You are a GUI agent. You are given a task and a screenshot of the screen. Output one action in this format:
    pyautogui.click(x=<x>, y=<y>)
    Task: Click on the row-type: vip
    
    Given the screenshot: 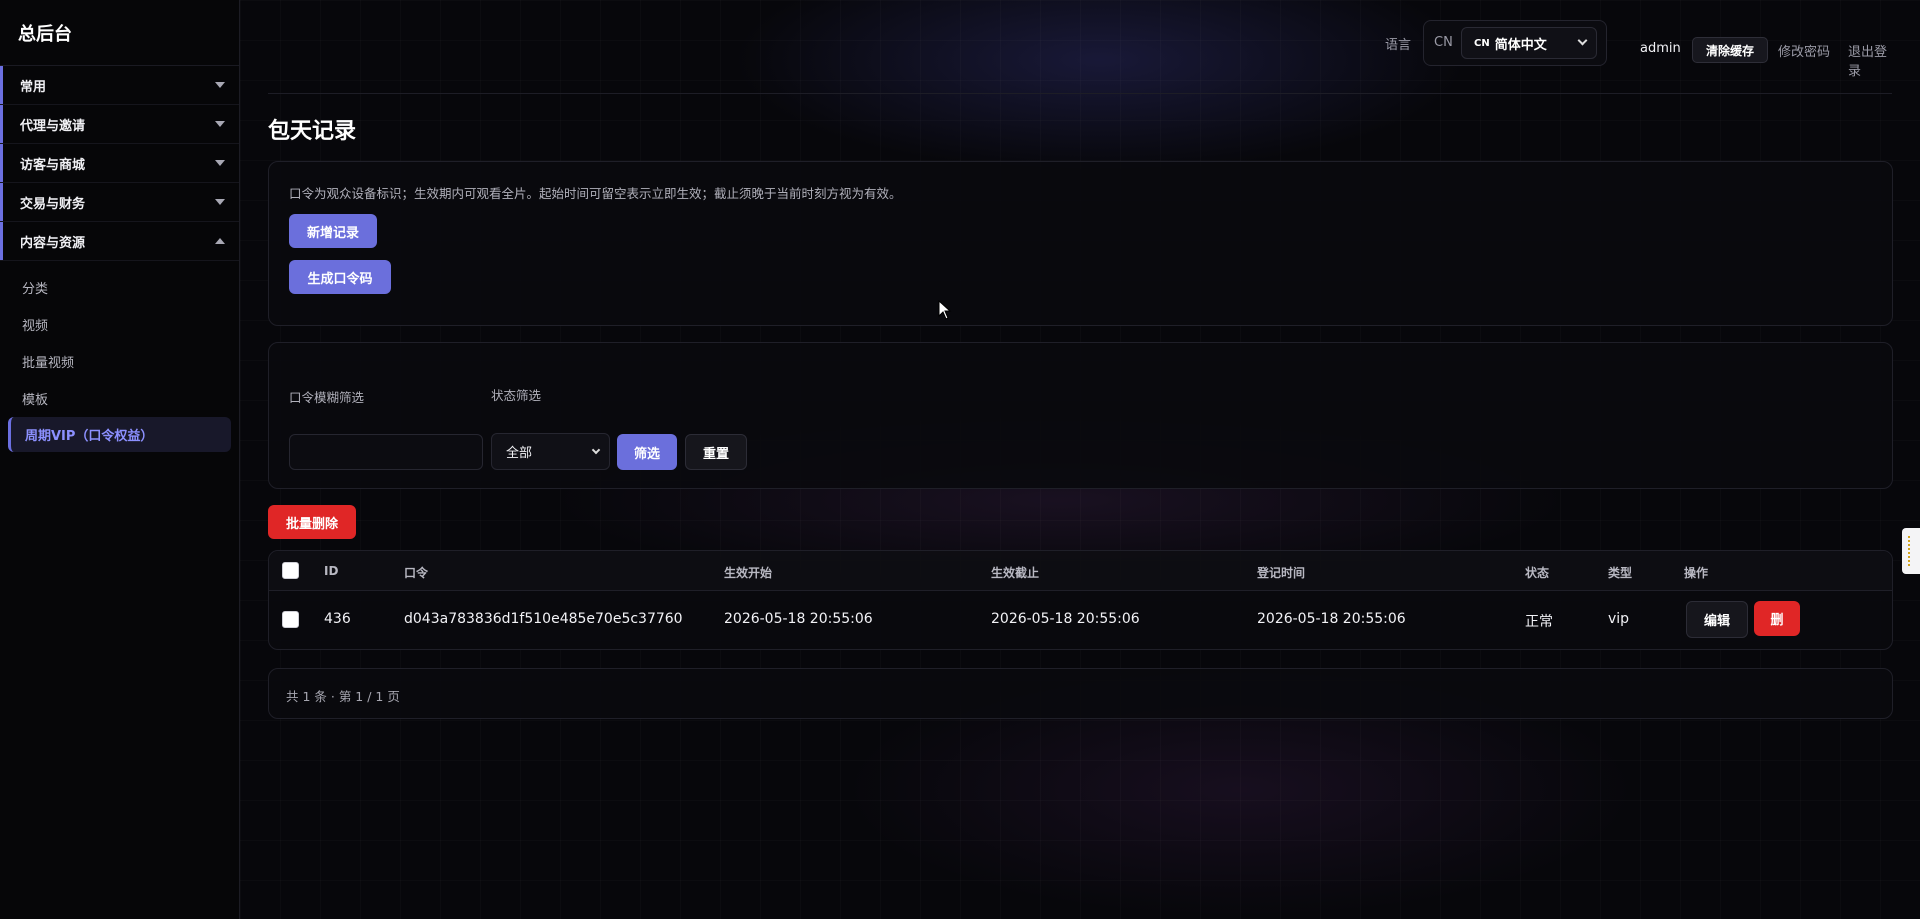 What is the action you would take?
    pyautogui.click(x=1619, y=619)
    